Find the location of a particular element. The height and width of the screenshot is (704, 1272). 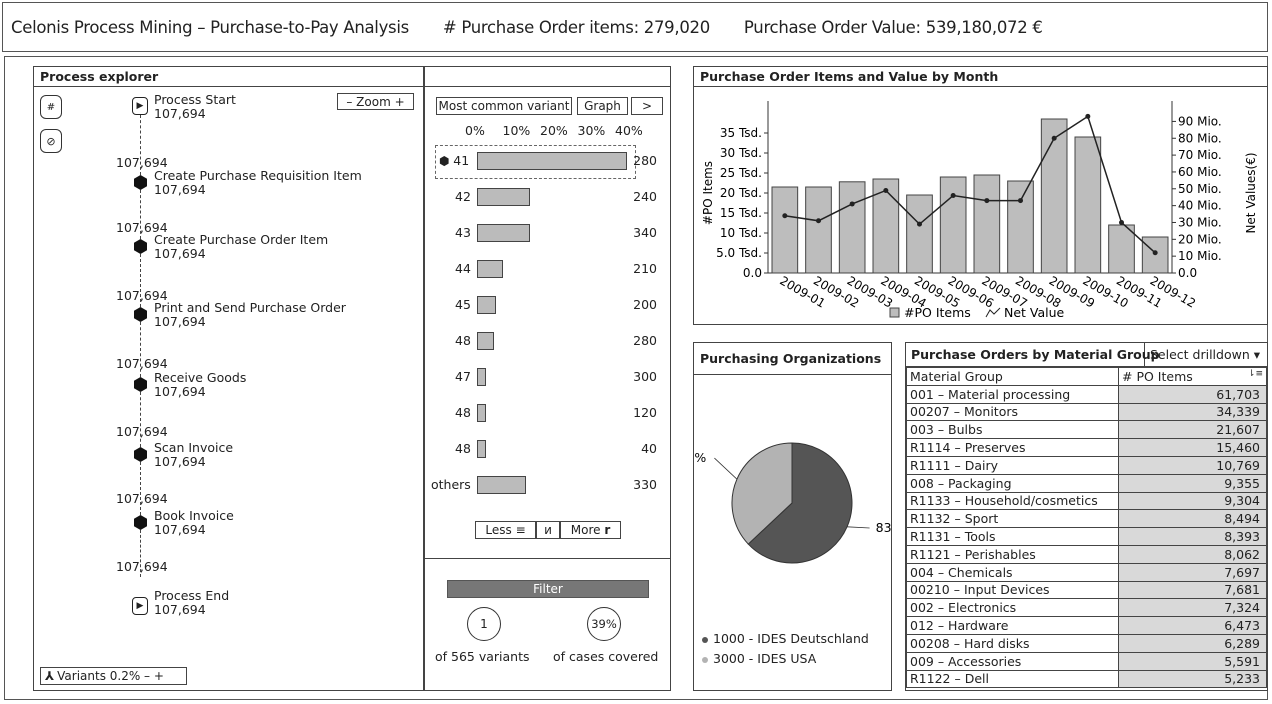

filter-off-icon: ⊘ is located at coordinates (51, 141).